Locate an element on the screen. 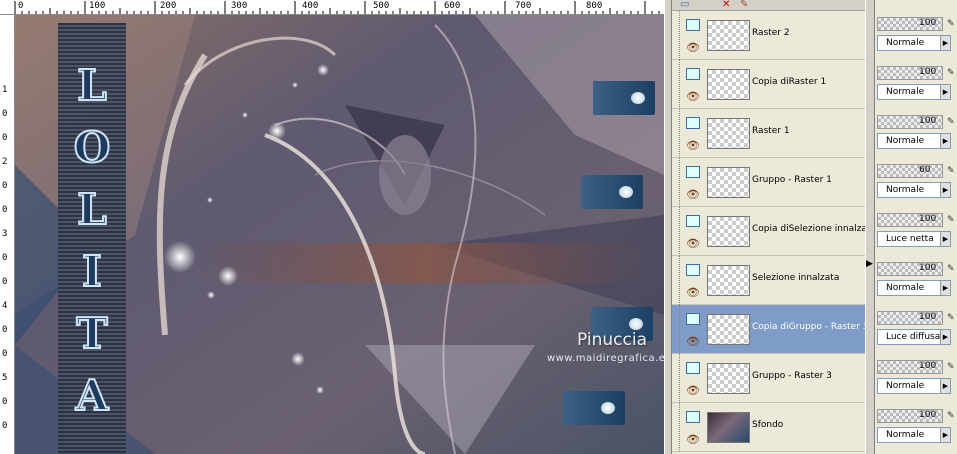 The image size is (957, 454). ruler-left-label: 0 is located at coordinates (5, 138).